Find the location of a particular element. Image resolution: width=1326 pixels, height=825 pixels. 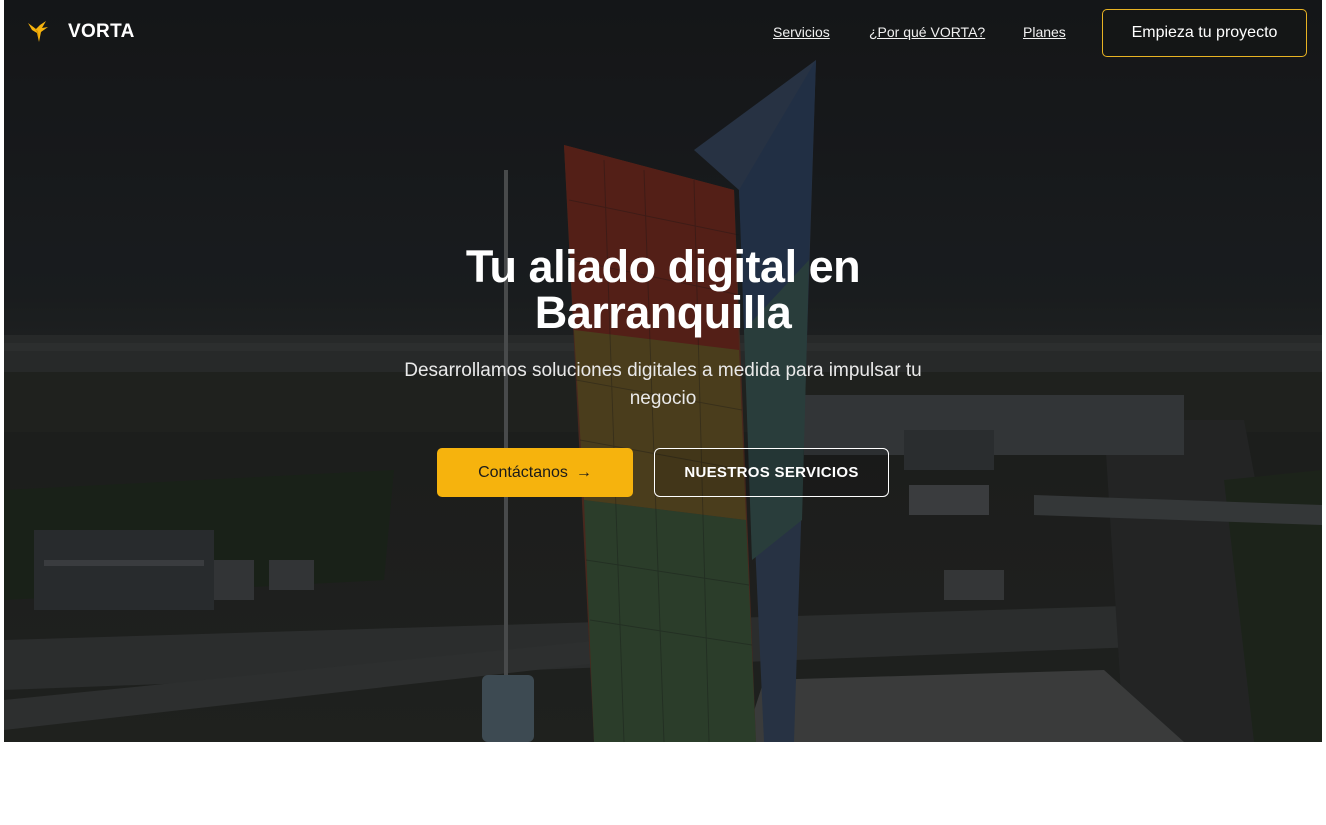

nav-link-servicios: Servicios is located at coordinates (801, 32).